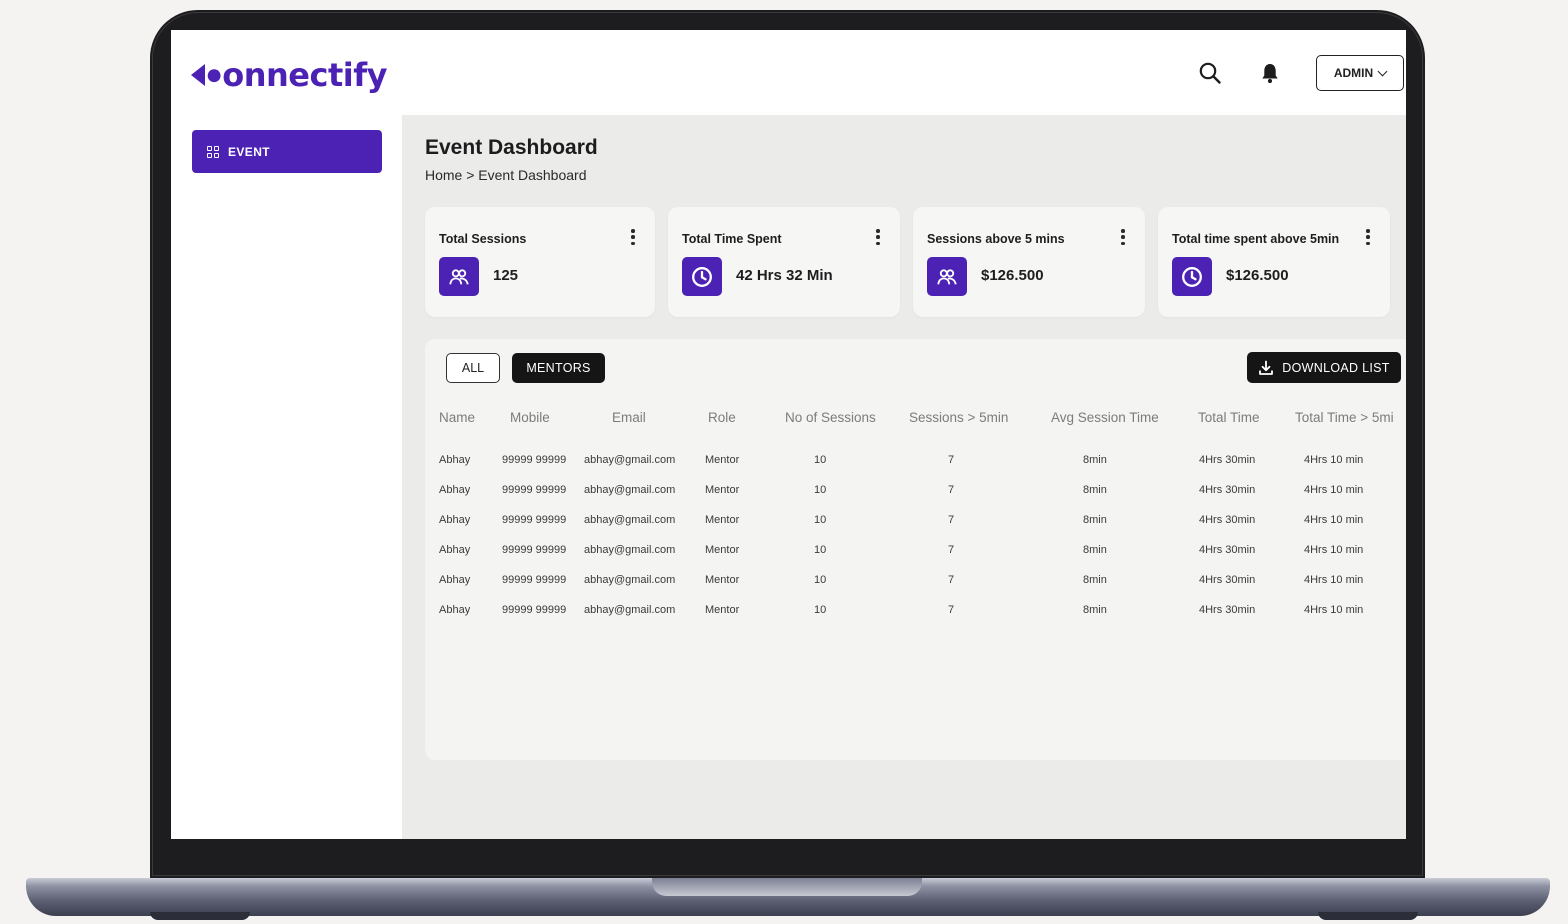 The height and width of the screenshot is (924, 1568). I want to click on stat-card-title: Total Sessions, so click(483, 239).